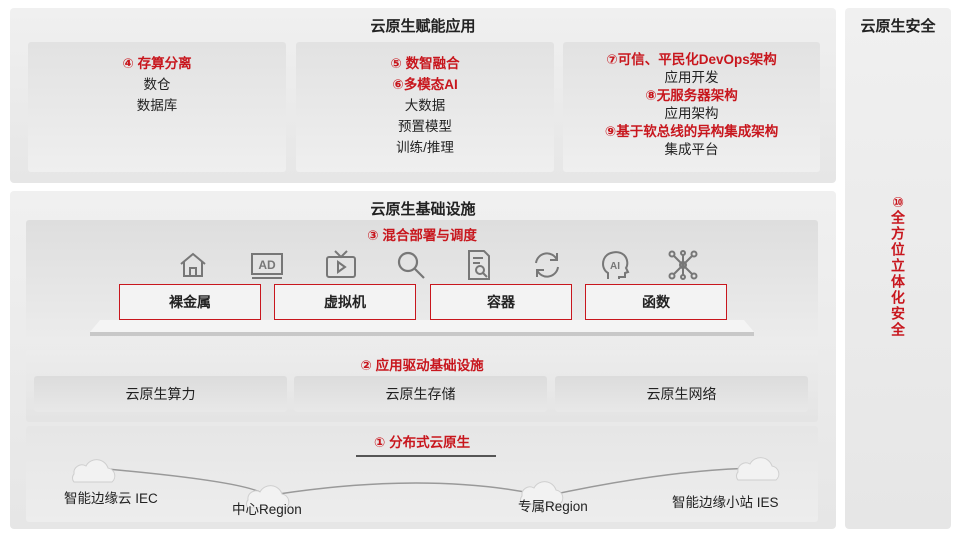 Image resolution: width=960 pixels, height=540 pixels. Describe the element at coordinates (691, 77) in the screenshot. I see `architecture-item: 应用开发` at that location.